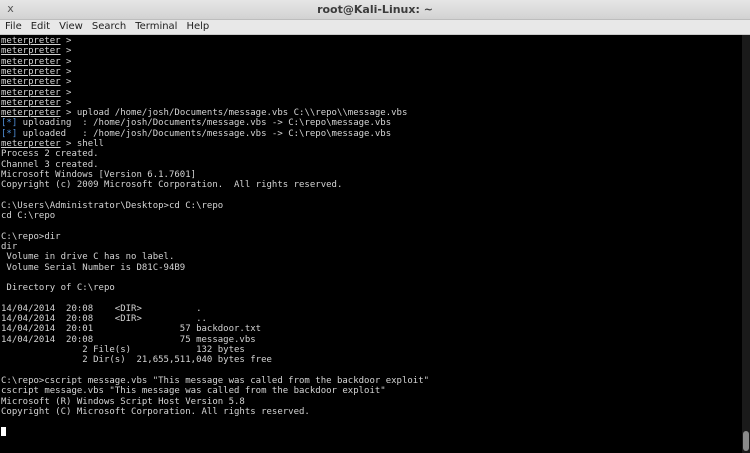 The width and height of the screenshot is (750, 453). I want to click on terminal-line: Volume in drive C has no label., so click(87, 257).